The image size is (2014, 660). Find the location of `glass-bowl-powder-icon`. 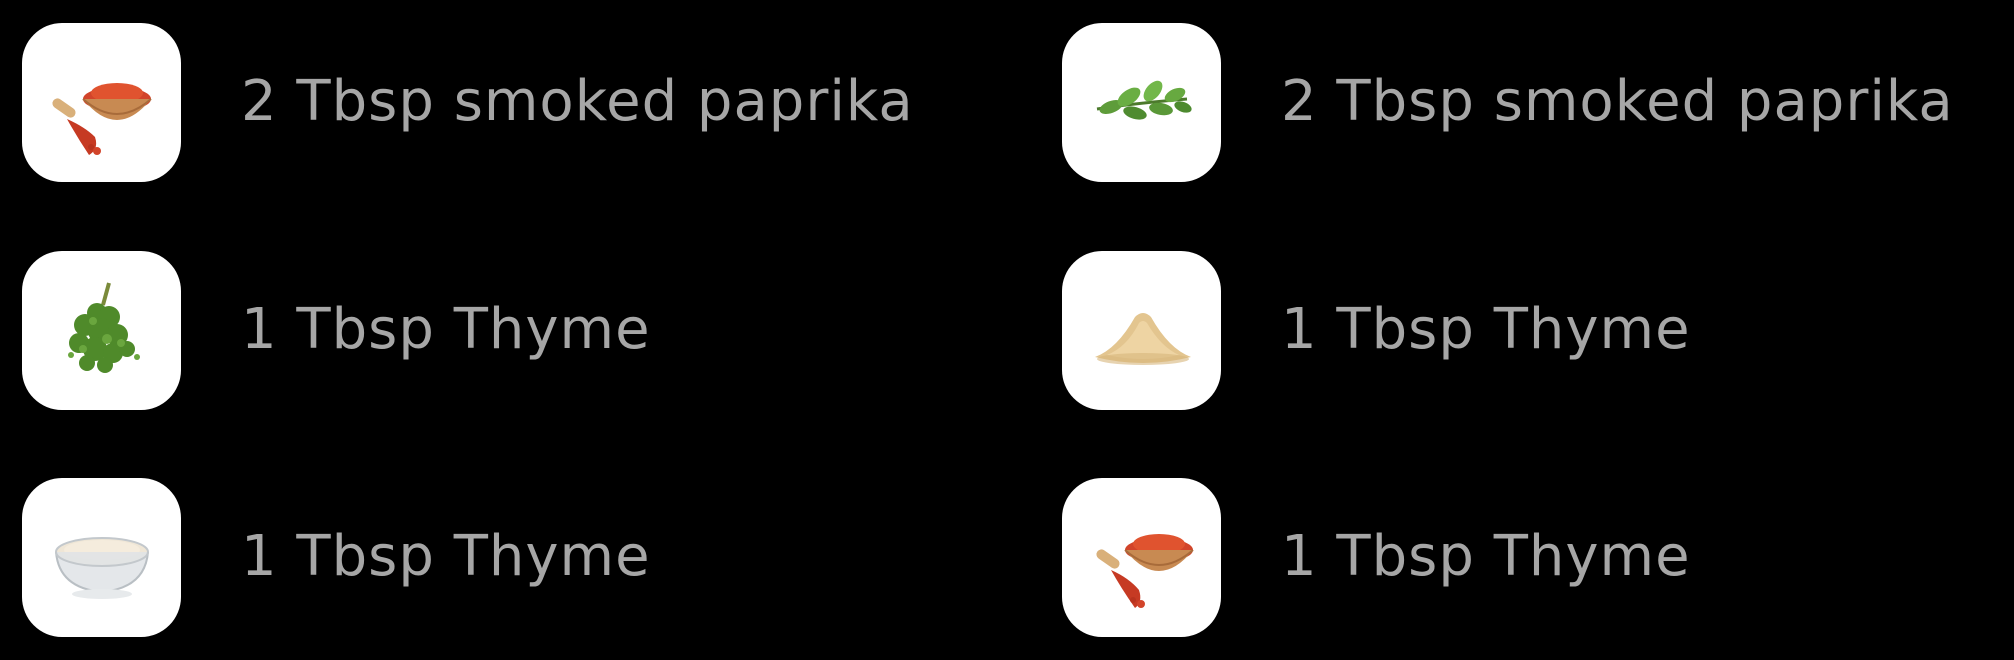

glass-bowl-powder-icon is located at coordinates (101, 568).